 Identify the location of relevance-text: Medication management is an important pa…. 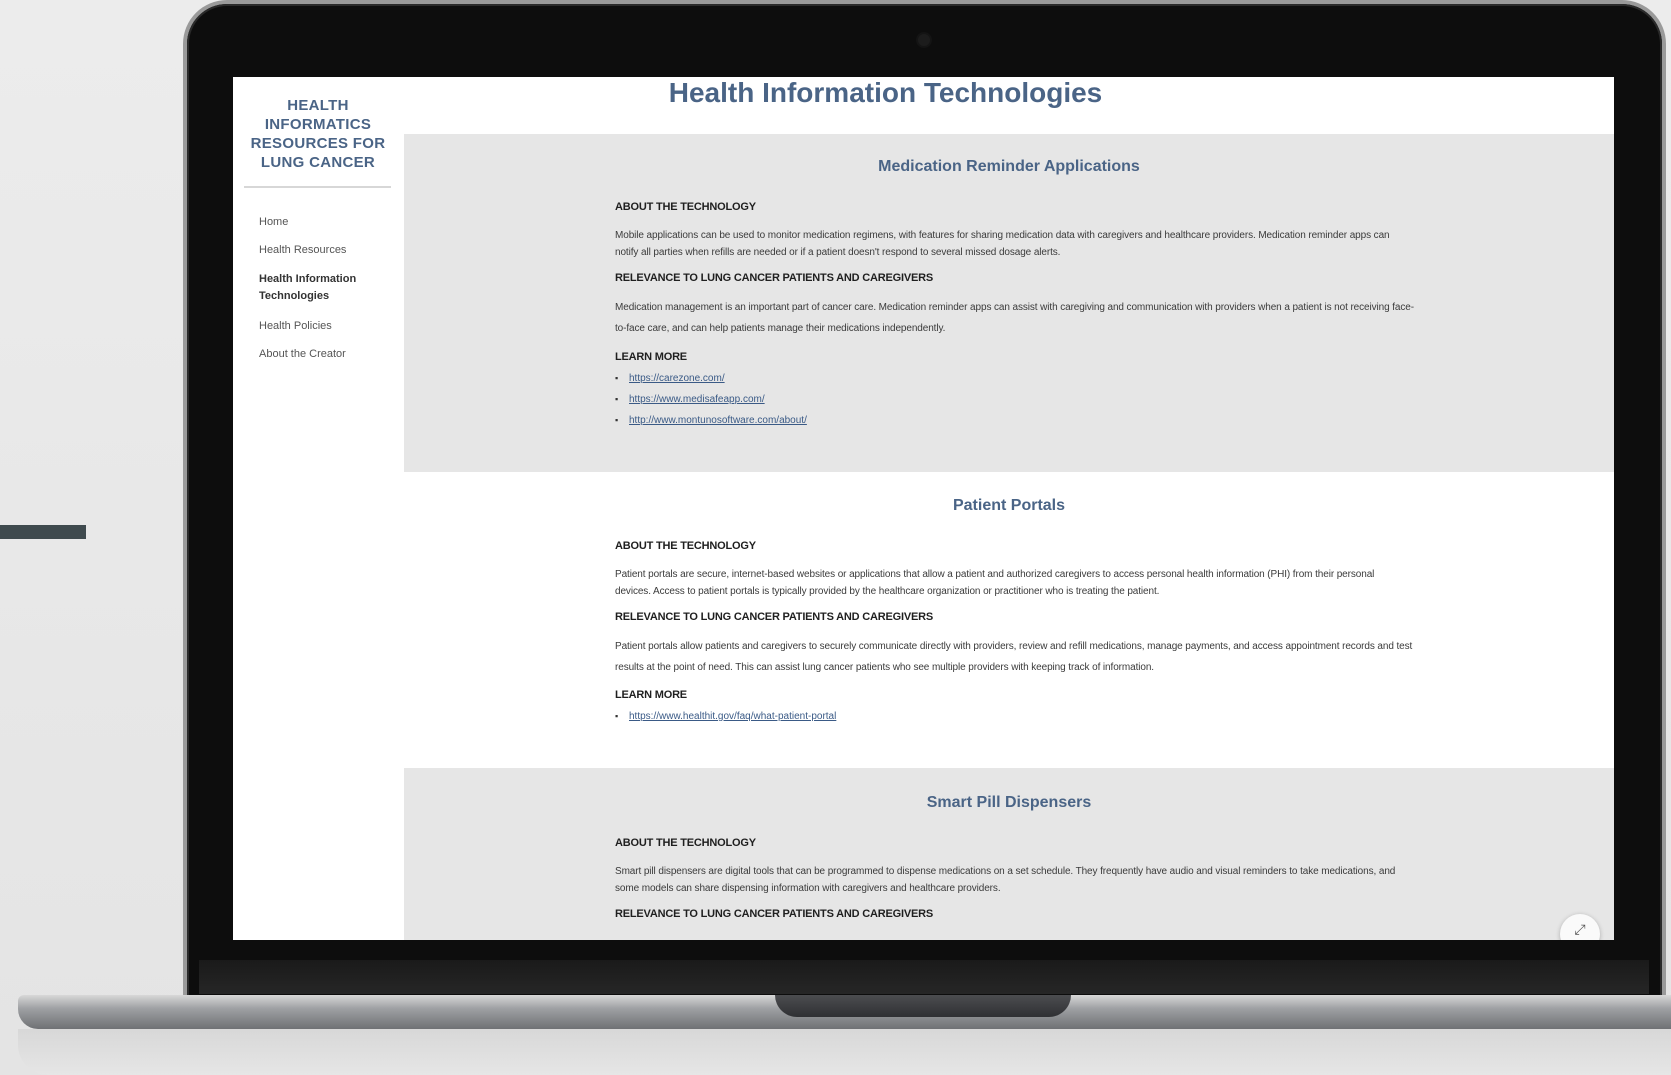
(1014, 318).